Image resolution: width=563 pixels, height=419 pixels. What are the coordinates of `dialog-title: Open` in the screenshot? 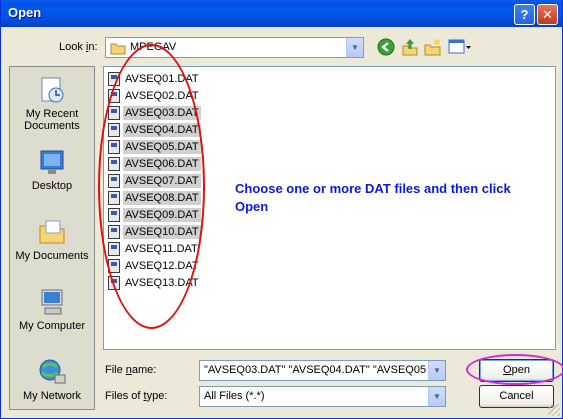 It's located at (25, 12).